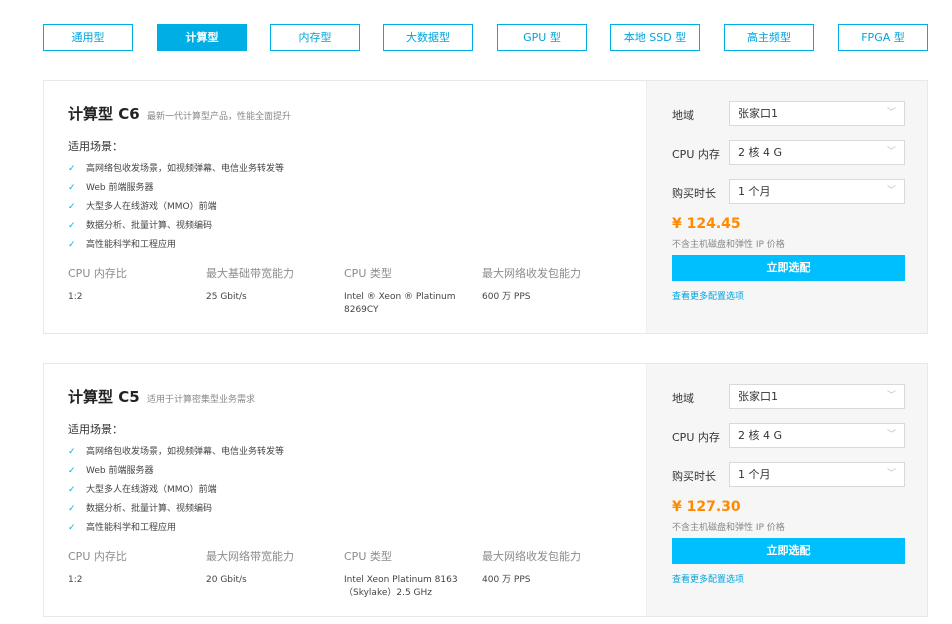  What do you see at coordinates (531, 567) in the screenshot?
I see `spec-pps: 最大网络收发包能力 400 万 PPS` at bounding box center [531, 567].